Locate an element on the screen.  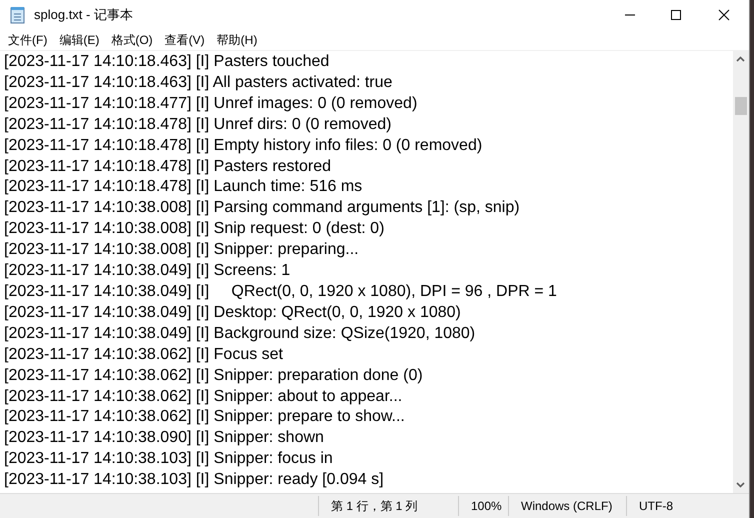
menu-item: 查看(V) is located at coordinates (184, 40).